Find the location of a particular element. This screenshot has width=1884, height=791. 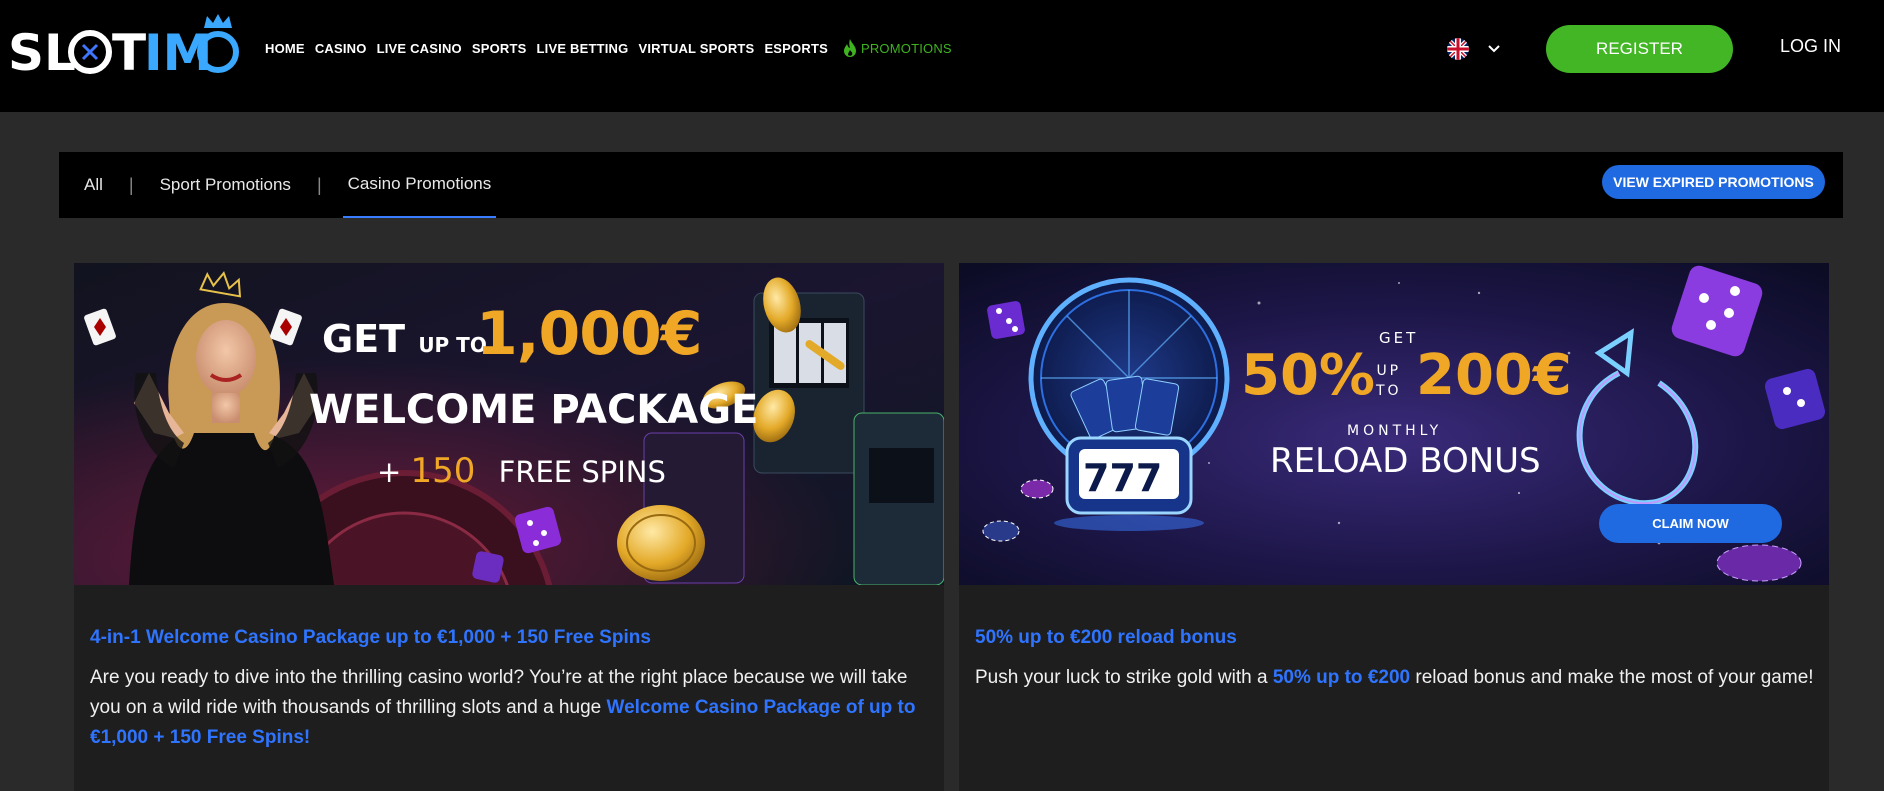

view-expired-promotions-button: VIEW EXPIRED PROMOTIONS is located at coordinates (1713, 182).